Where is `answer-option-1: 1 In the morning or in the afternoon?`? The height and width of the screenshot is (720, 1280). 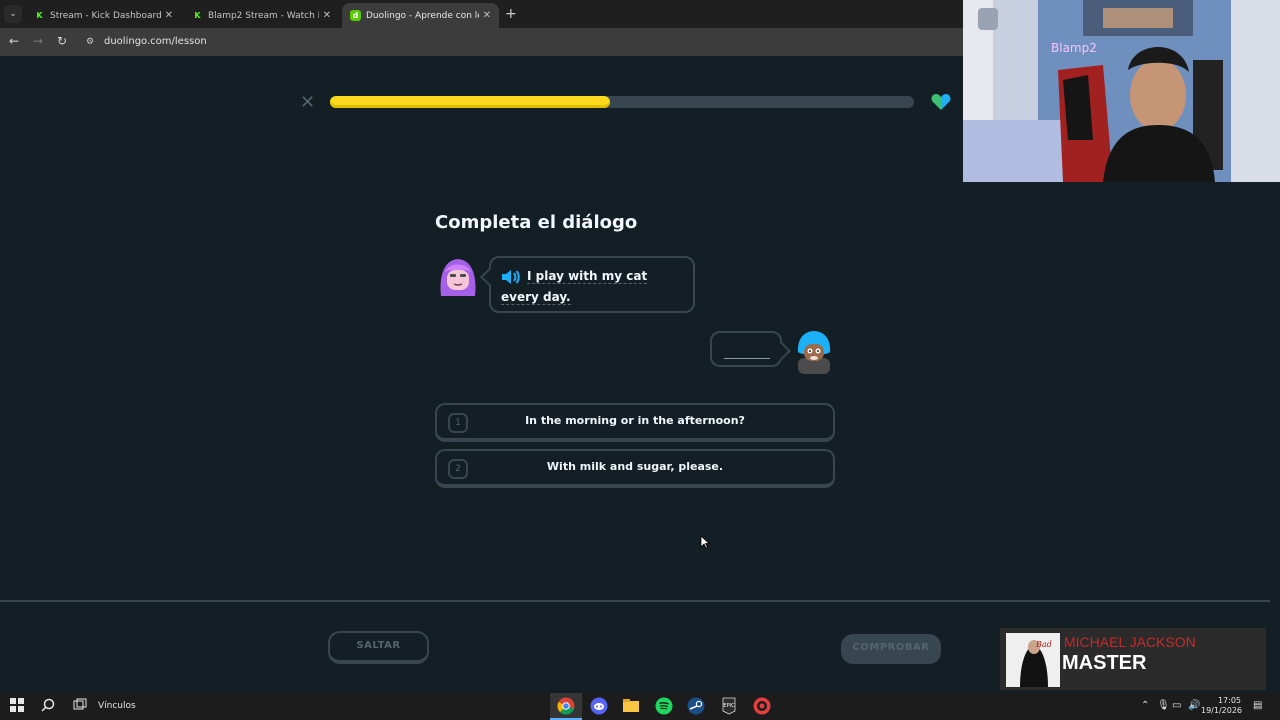
answer-option-1: 1 In the morning or in the afternoon? is located at coordinates (635, 422).